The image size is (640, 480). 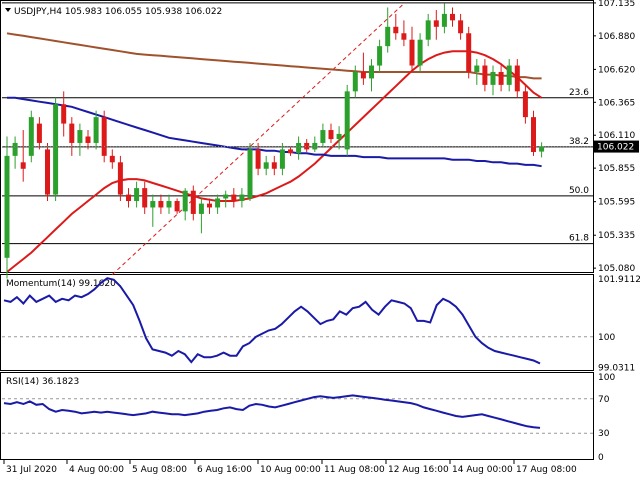 What do you see at coordinates (616, 269) in the screenshot?
I see `price-tick-label: 105.080` at bounding box center [616, 269].